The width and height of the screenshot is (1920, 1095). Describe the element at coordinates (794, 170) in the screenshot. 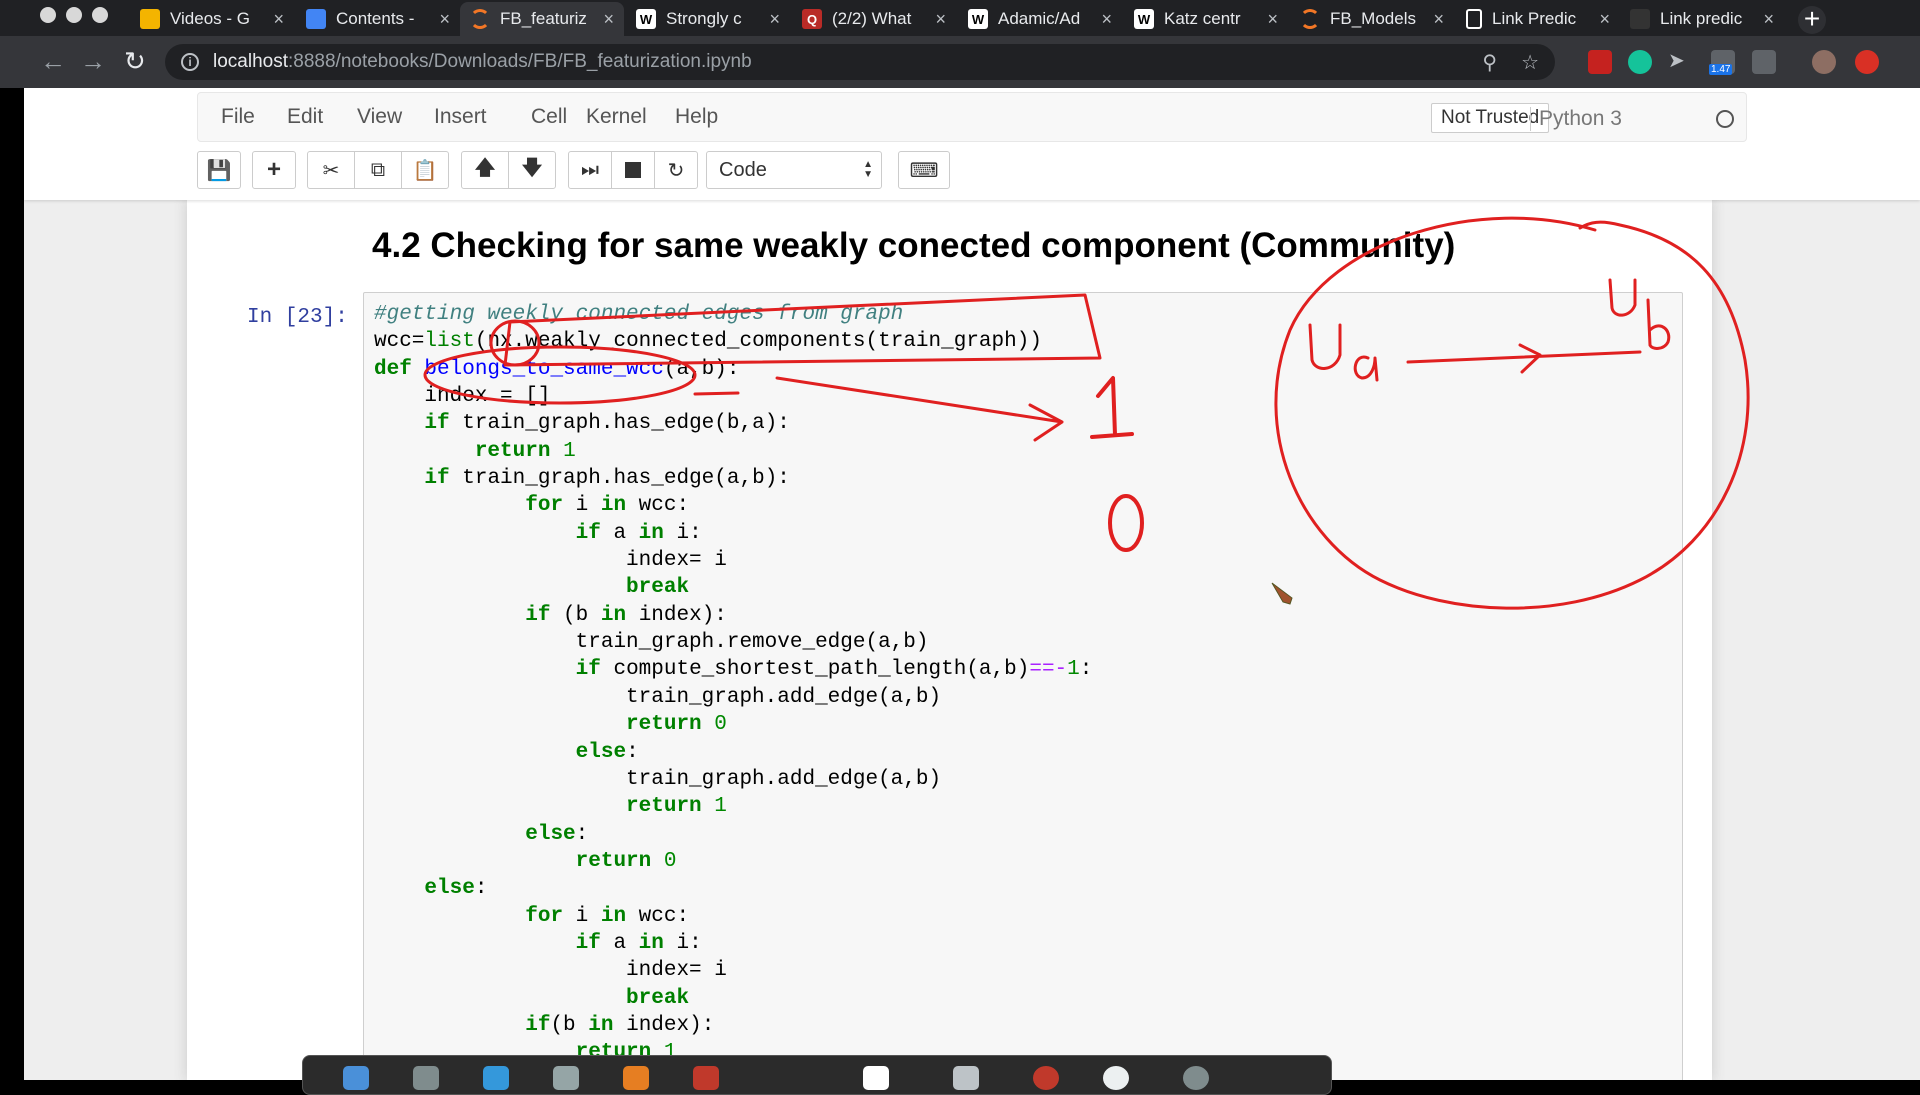

I see `cell-type-select: Code ▲ ▼` at that location.